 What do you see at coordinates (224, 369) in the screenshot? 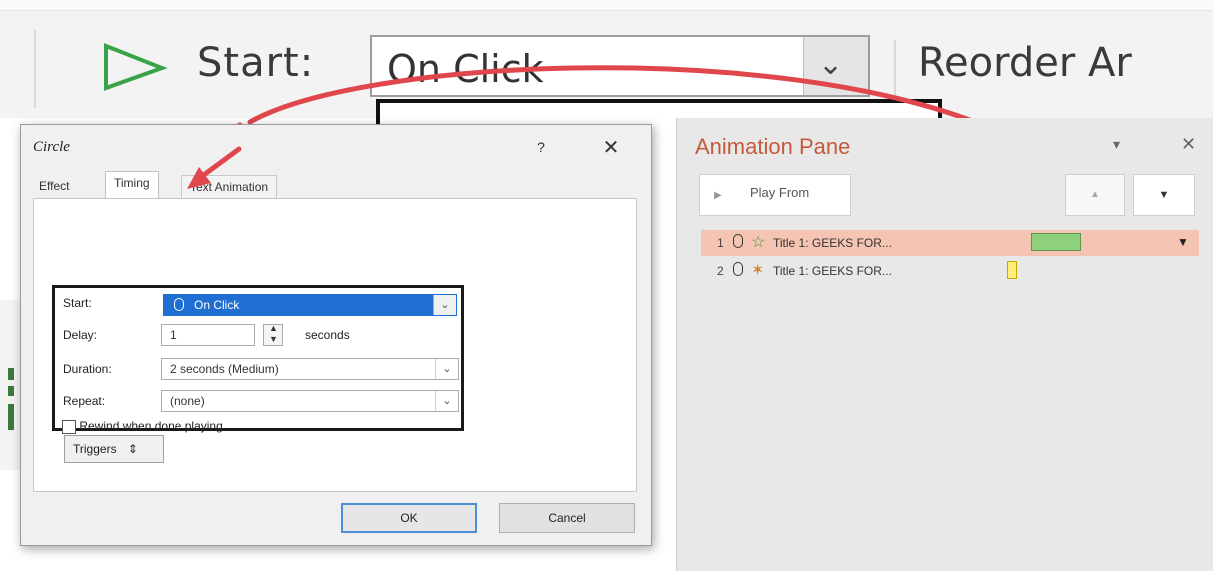
I see `duration-value: 2 seconds (Medium)` at bounding box center [224, 369].